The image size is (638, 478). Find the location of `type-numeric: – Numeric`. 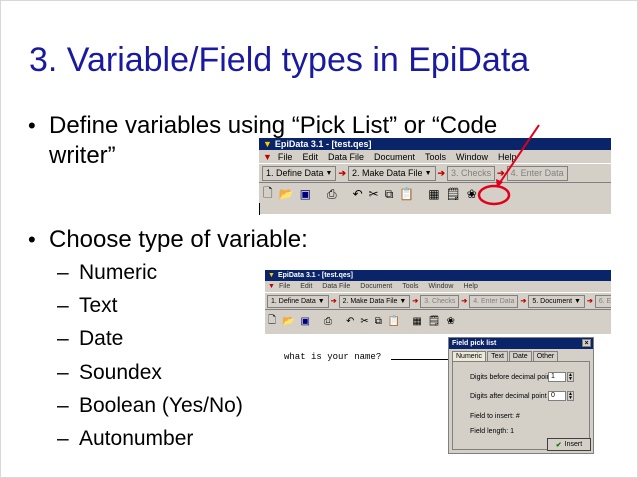

type-numeric: – Numeric is located at coordinates (107, 272).